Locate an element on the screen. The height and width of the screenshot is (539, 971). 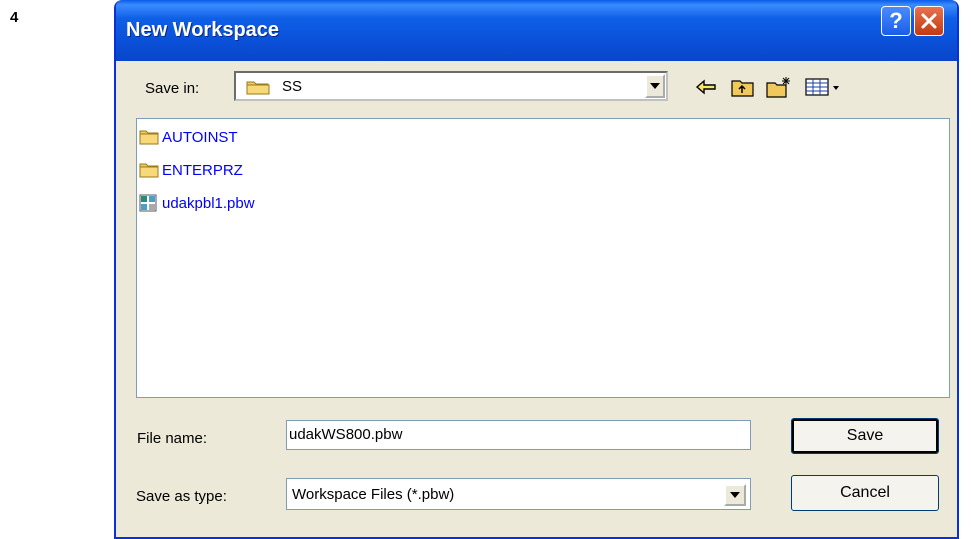
list-item-label: udakpbl1.pbw is located at coordinates (208, 203).